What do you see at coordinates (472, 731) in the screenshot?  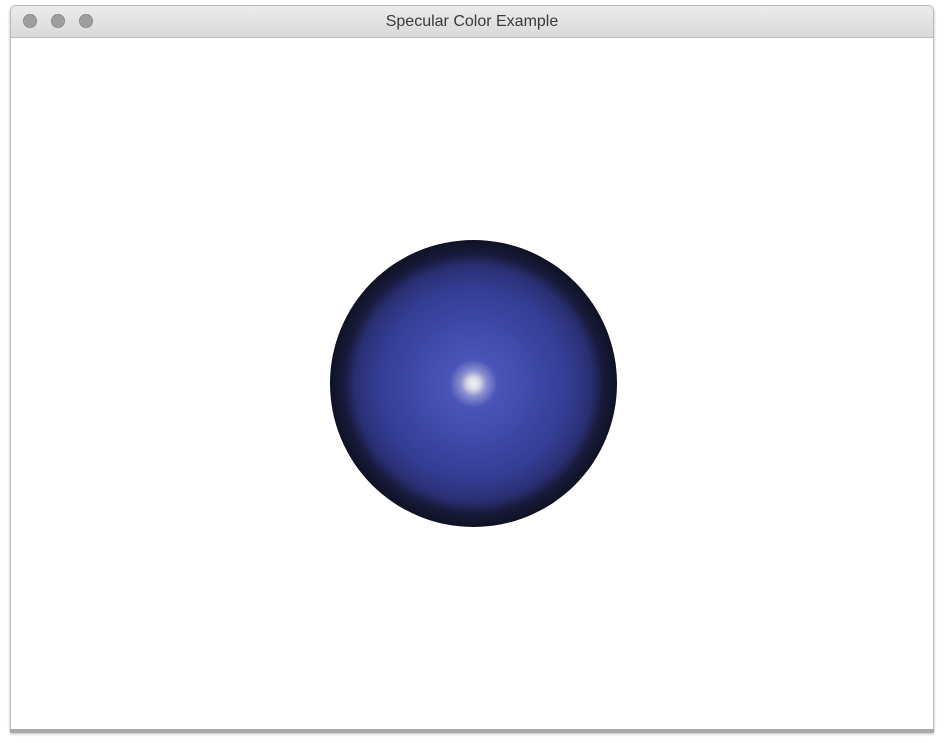 I see `window-bottom-border` at bounding box center [472, 731].